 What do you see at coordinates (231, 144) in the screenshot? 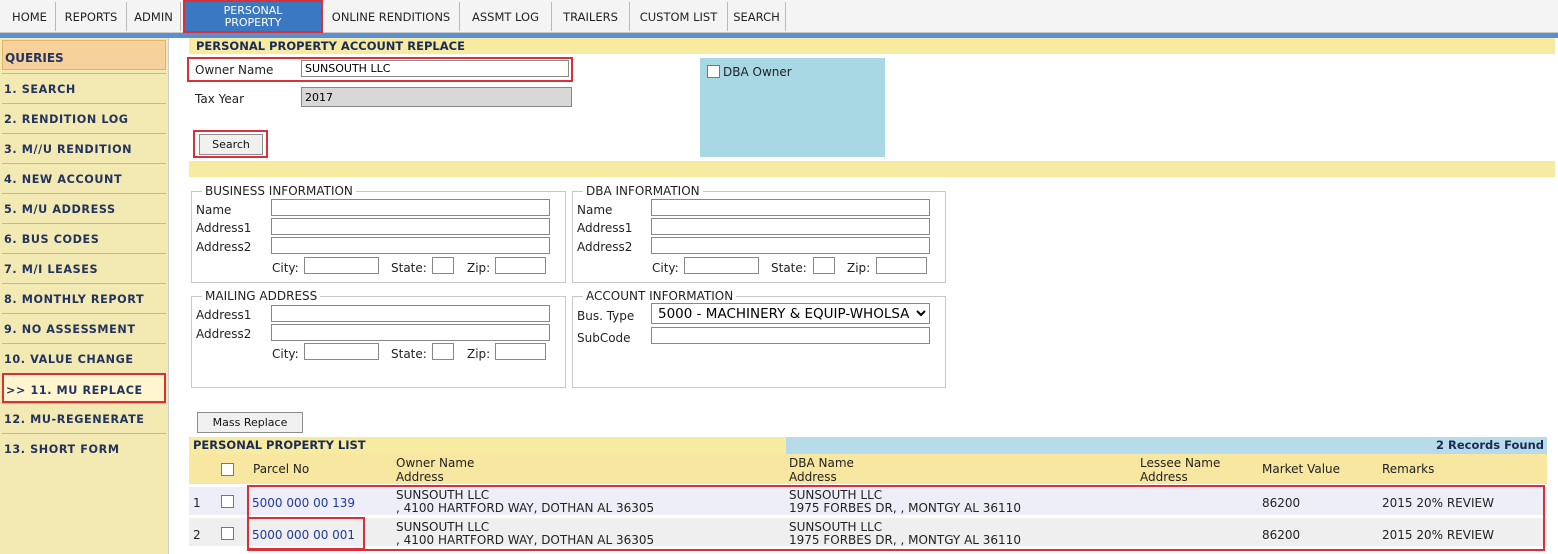
I see `search-button: Search` at bounding box center [231, 144].